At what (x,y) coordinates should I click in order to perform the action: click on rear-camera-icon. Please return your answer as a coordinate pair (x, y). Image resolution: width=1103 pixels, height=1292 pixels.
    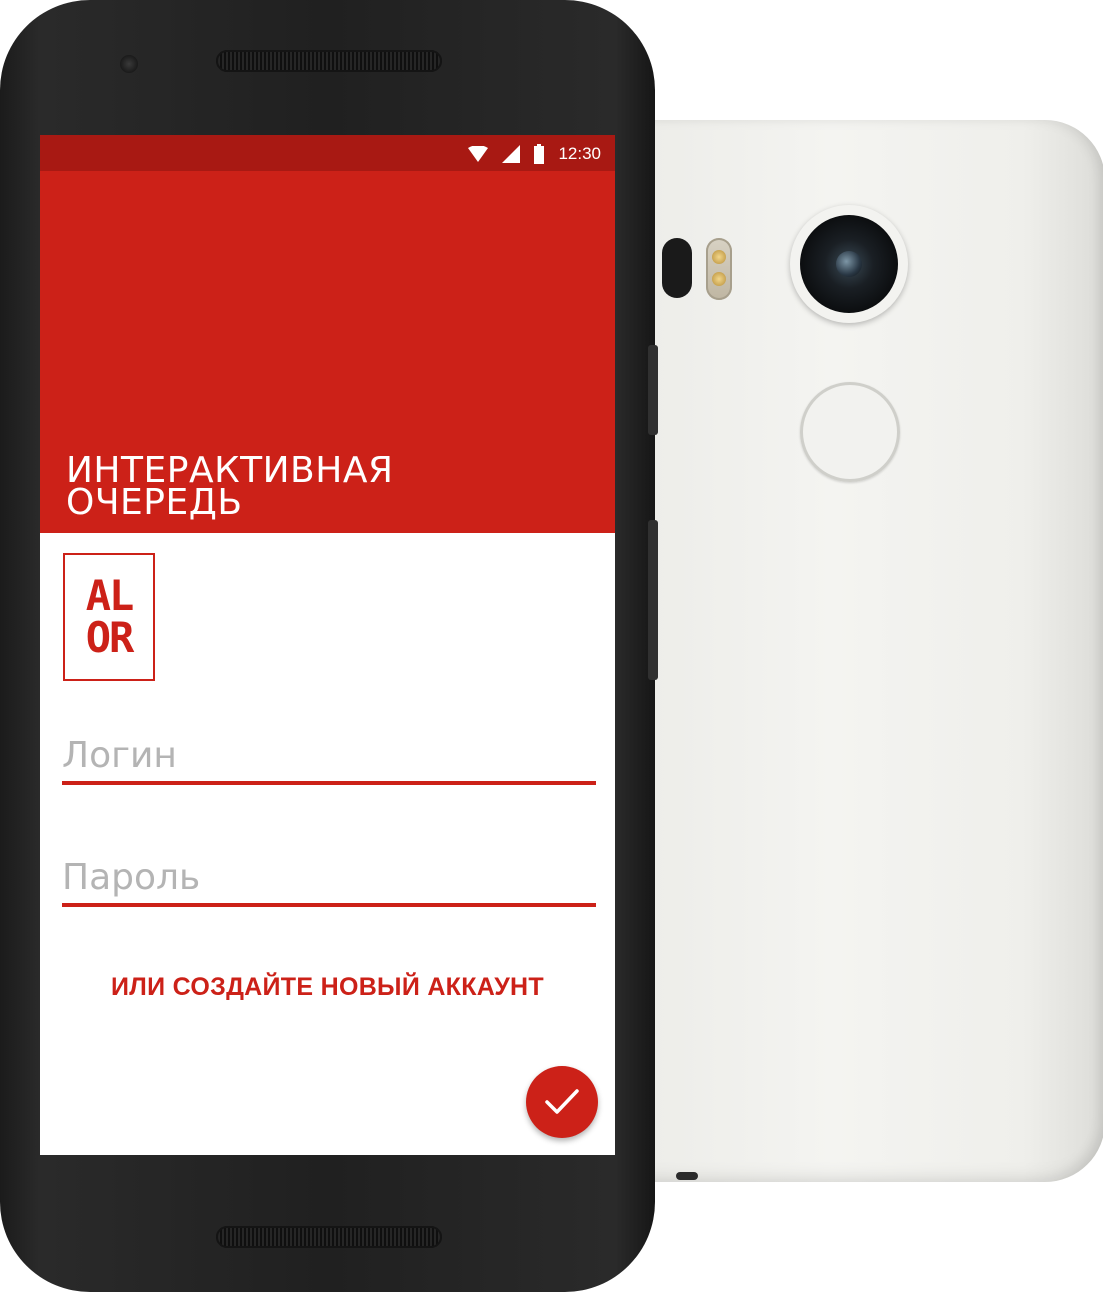
    Looking at the image, I should click on (849, 264).